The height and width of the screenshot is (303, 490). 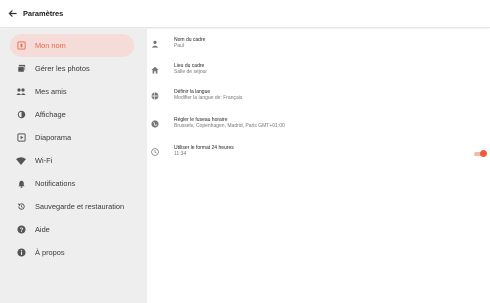 What do you see at coordinates (50, 114) in the screenshot?
I see `sidebar-item-label: Affichage` at bounding box center [50, 114].